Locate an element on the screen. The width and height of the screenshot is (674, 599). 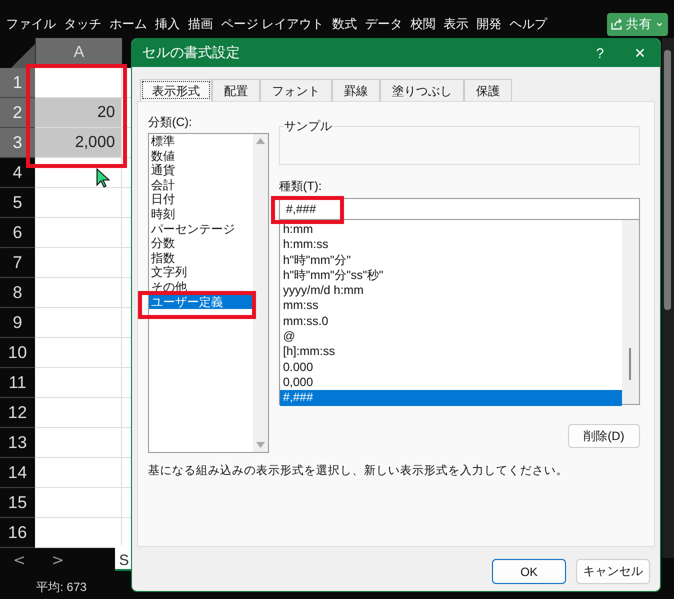
format-item: 0,000 is located at coordinates (451, 382).